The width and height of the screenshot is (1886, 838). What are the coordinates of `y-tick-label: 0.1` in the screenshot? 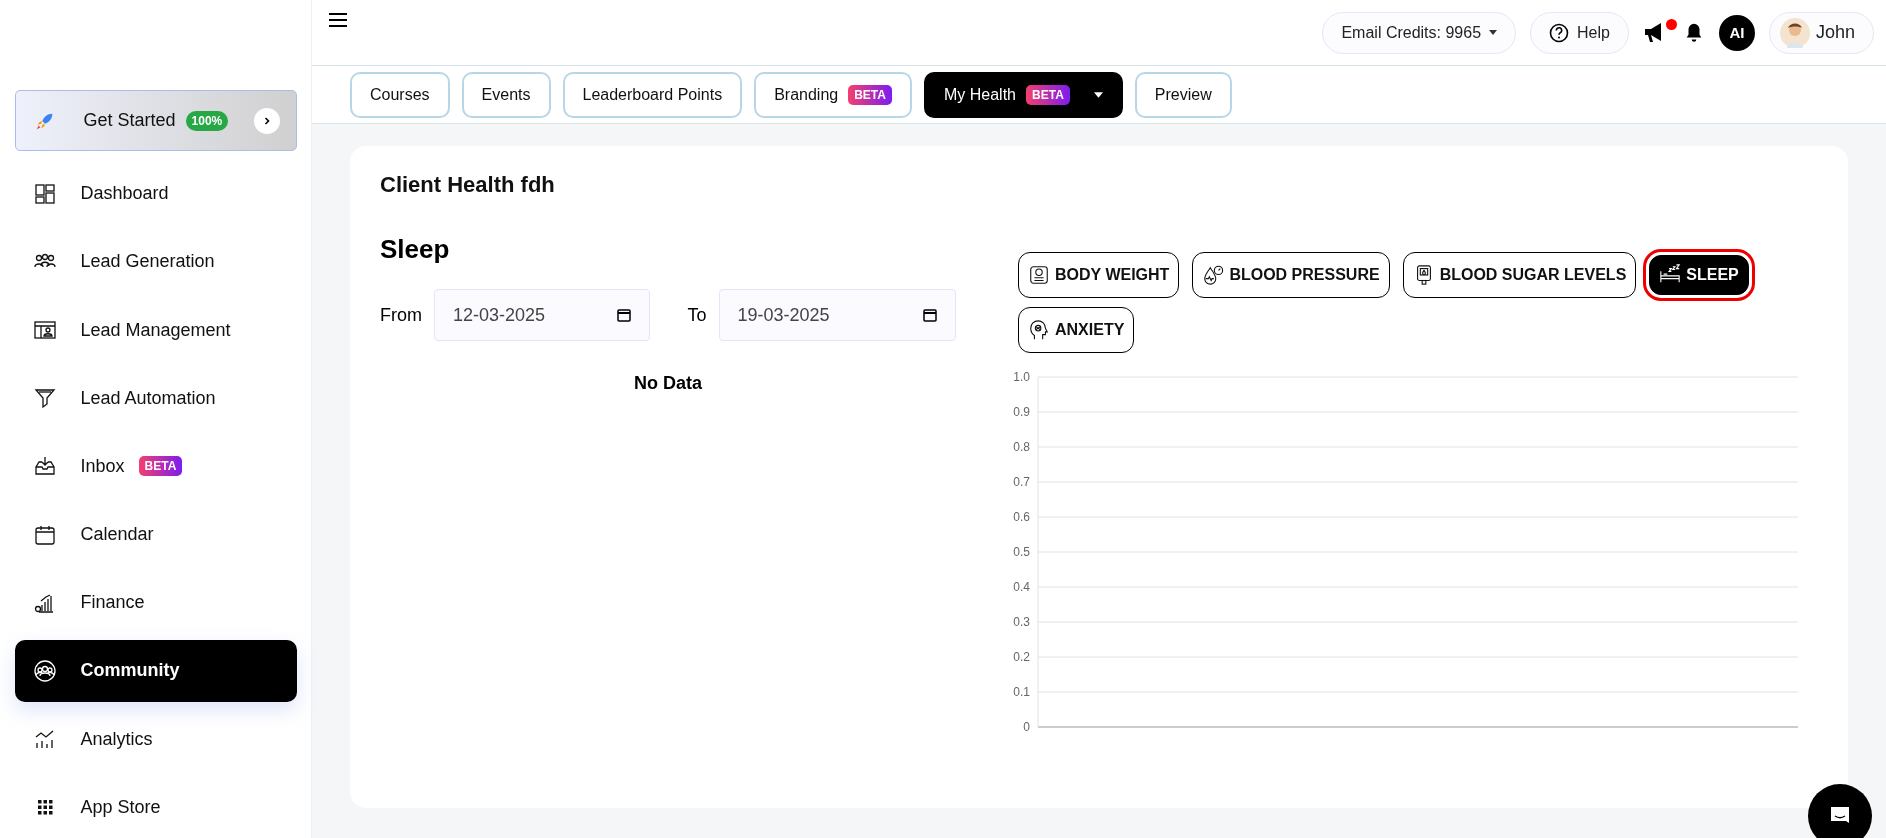 It's located at (1021, 692).